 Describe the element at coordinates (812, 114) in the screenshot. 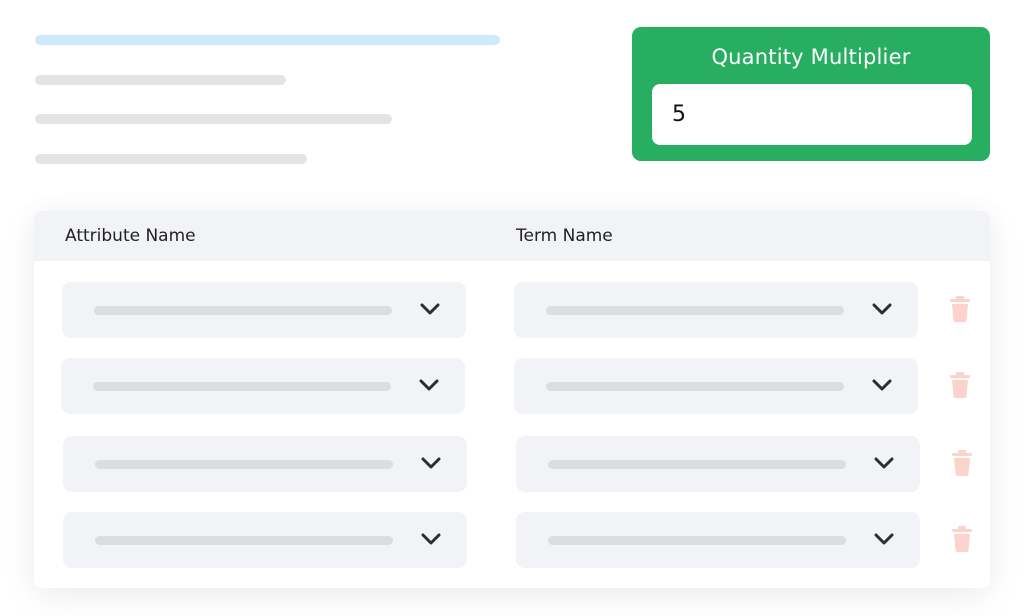

I see `quantity-multiplier-input` at that location.